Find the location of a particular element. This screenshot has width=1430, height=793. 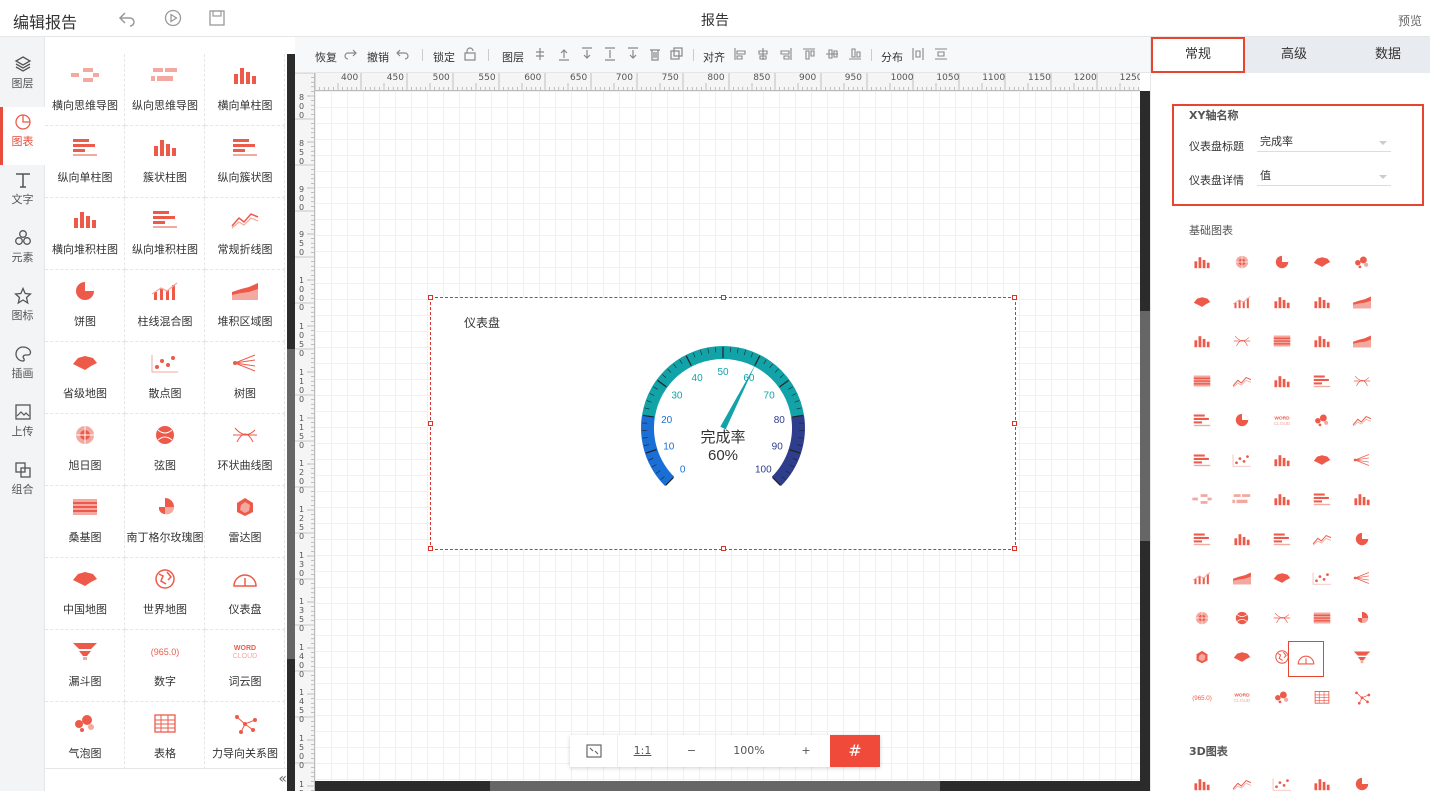

component-map: 省级地图 is located at coordinates (85, 378).